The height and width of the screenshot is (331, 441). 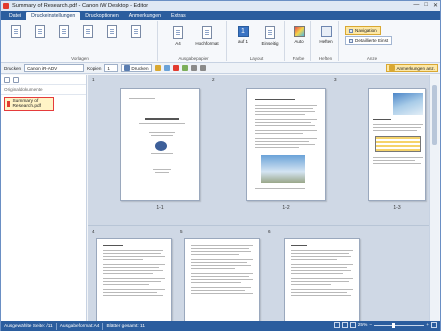 I want to click on show-annotations-button: Anmerkungen anz., so click(x=412, y=68).